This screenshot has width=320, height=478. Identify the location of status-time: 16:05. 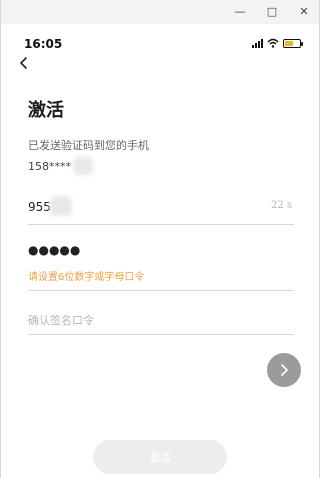
(43, 44).